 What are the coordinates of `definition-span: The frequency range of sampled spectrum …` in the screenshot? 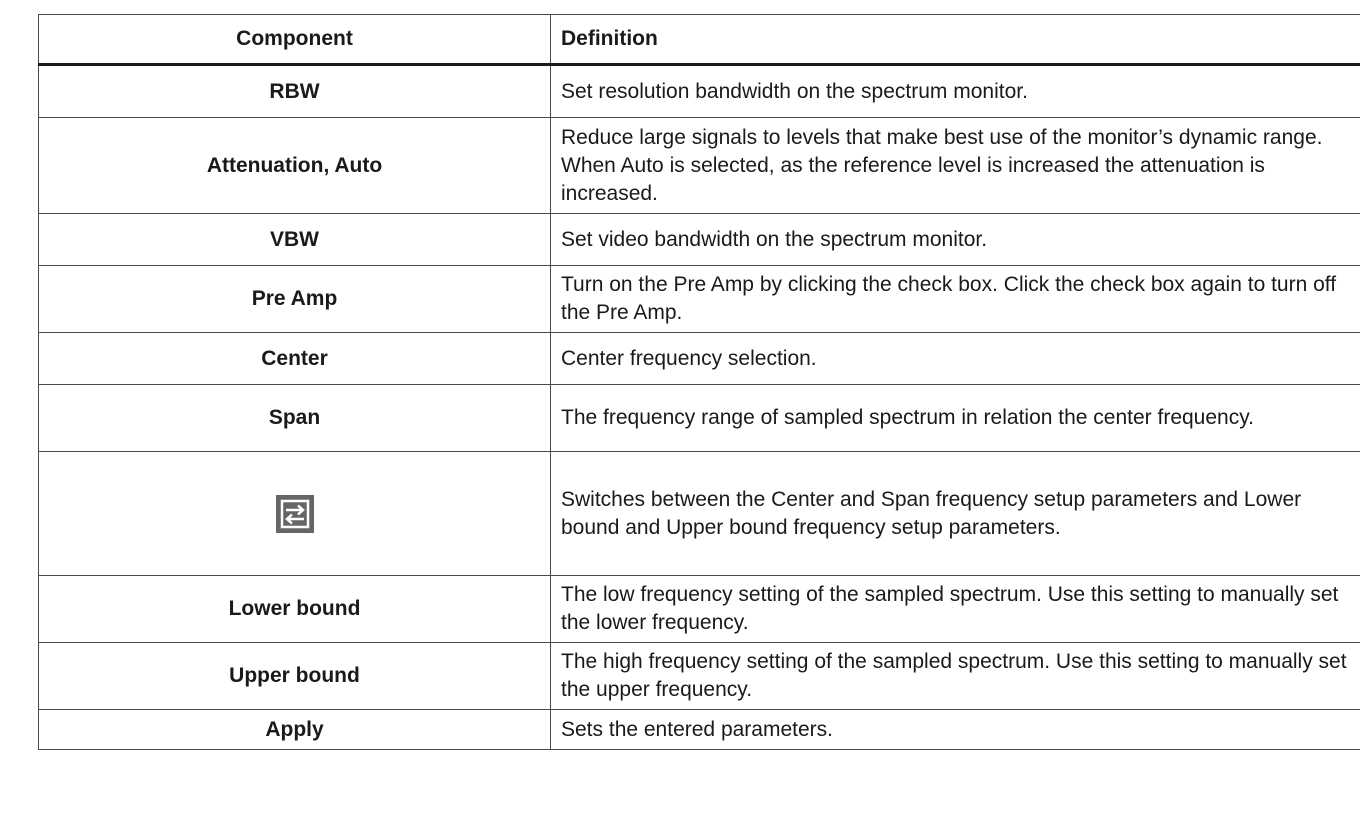 It's located at (955, 418).